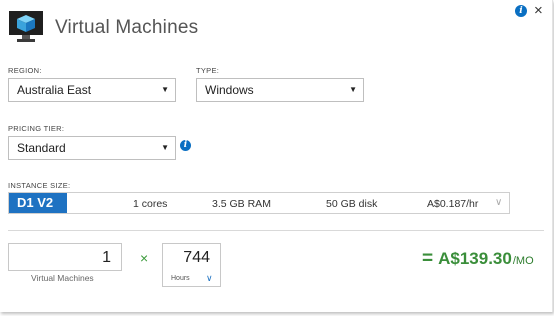  Describe the element at coordinates (196, 257) in the screenshot. I see `hours-value: 744` at that location.